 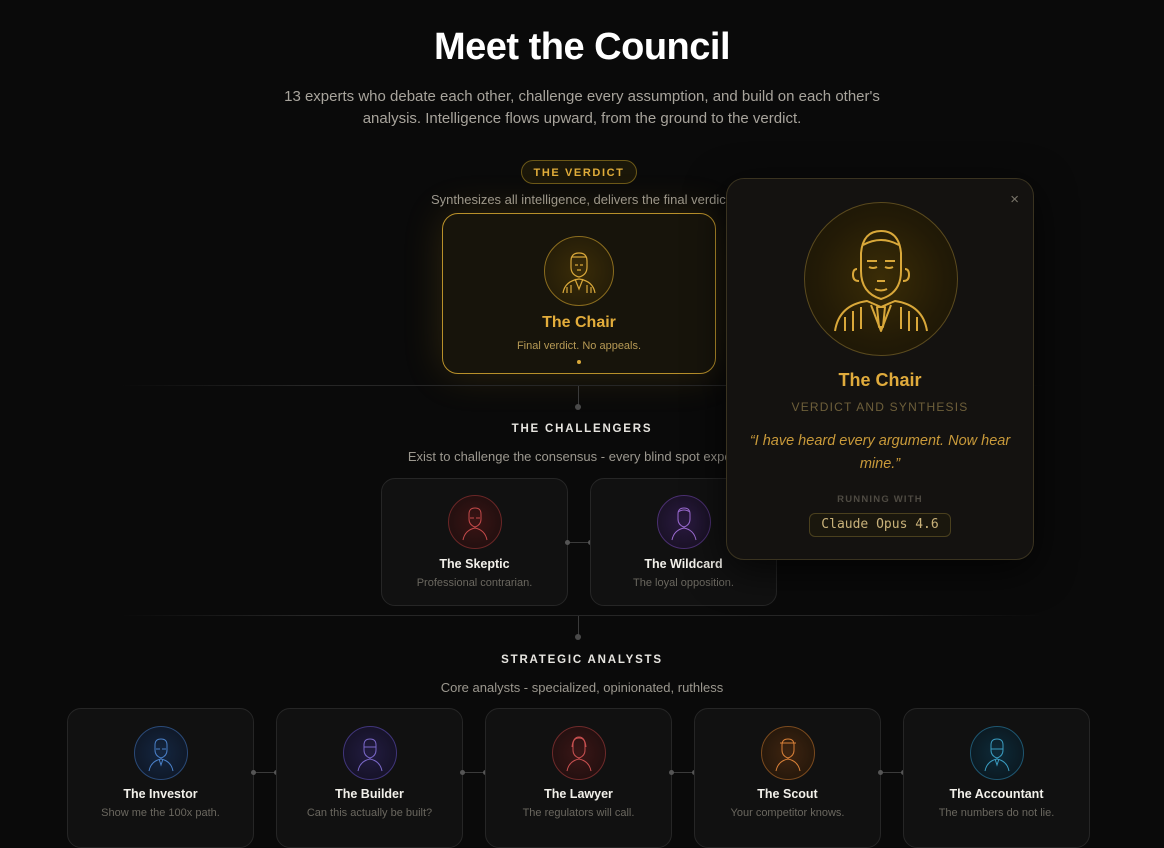 I want to click on verdict-tier-pill: THE VERDICT, so click(x=579, y=172).